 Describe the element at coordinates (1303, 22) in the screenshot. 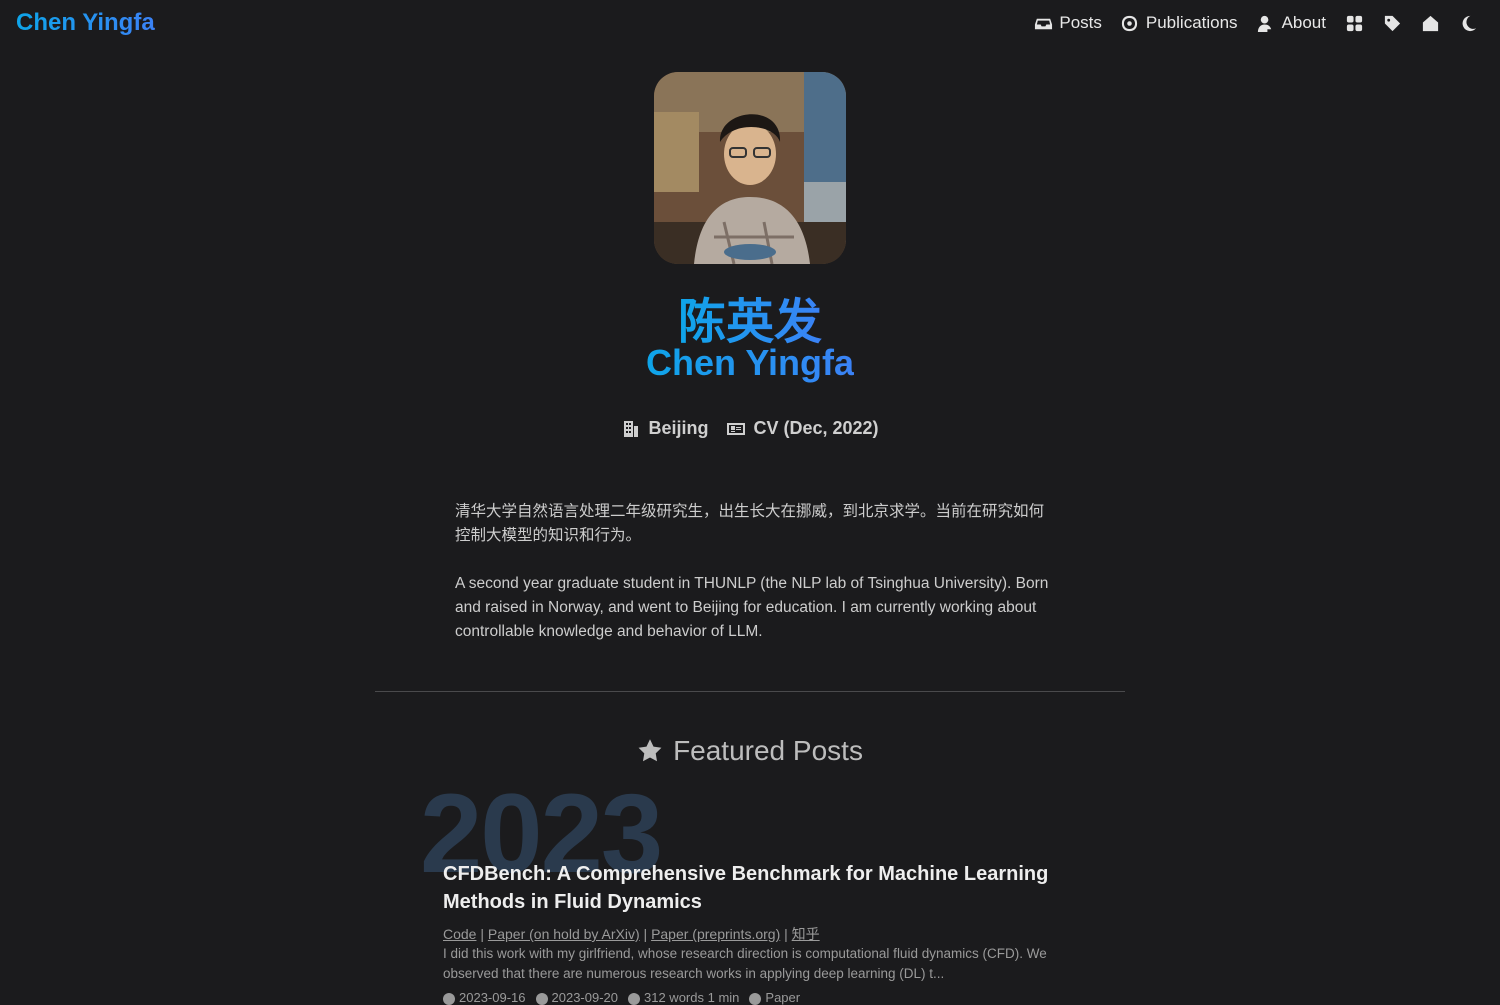

I see `nav-about-label: About` at that location.